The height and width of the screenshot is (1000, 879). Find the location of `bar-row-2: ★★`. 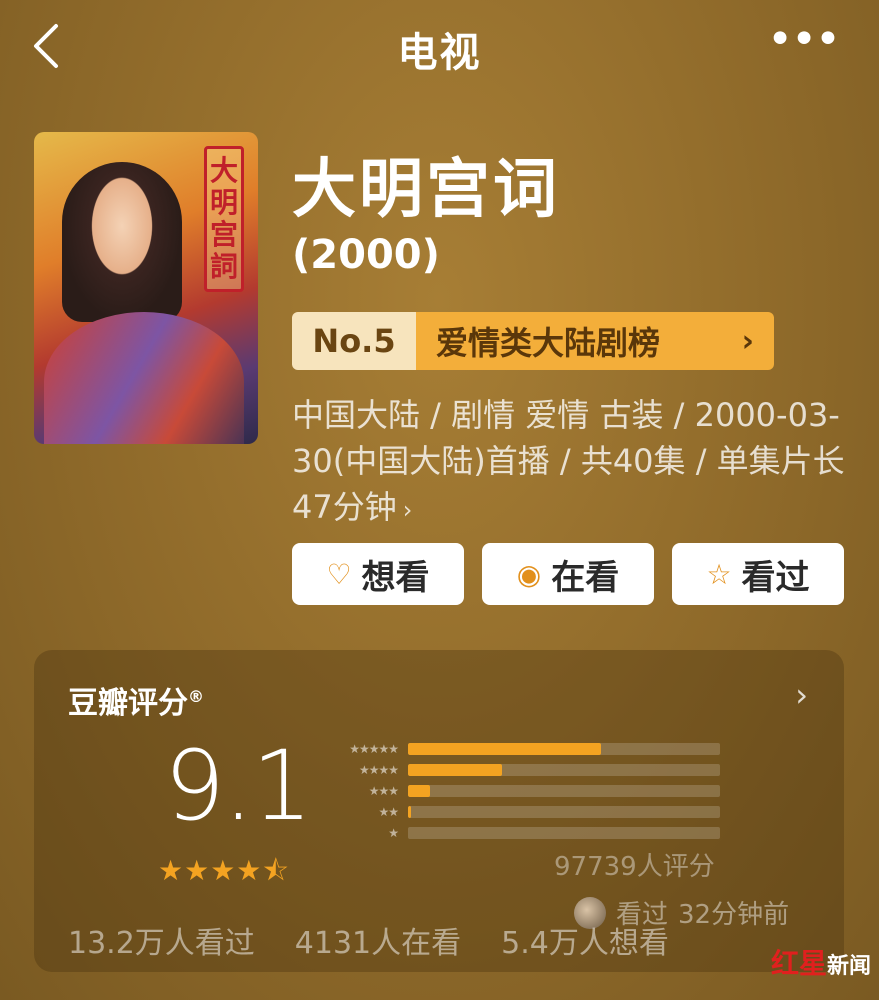

bar-row-2: ★★ is located at coordinates (517, 811).